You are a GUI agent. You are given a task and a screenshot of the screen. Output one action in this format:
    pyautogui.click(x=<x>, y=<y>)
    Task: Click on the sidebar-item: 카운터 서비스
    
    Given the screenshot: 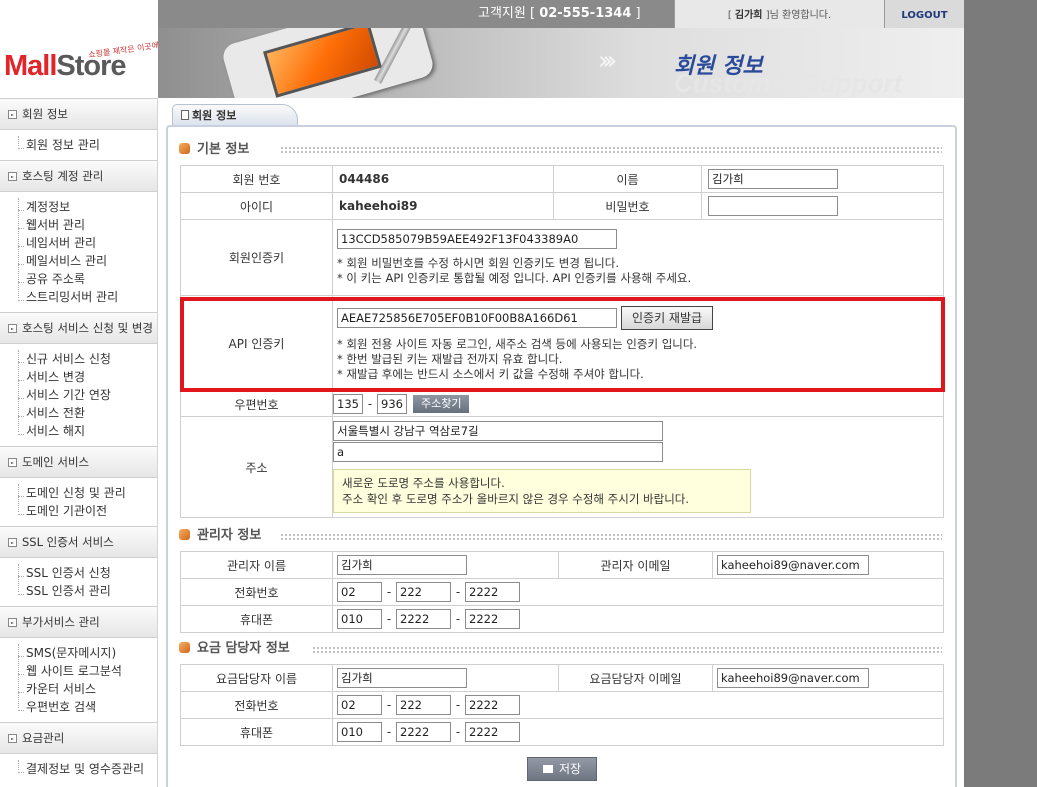 What is the action you would take?
    pyautogui.click(x=87, y=689)
    